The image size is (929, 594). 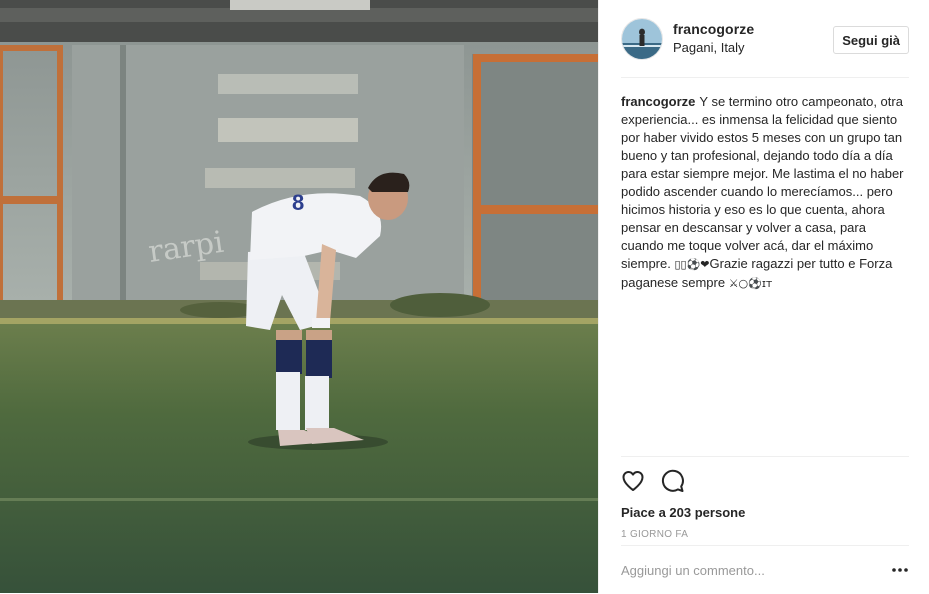 I want to click on avatar, so click(x=642, y=38).